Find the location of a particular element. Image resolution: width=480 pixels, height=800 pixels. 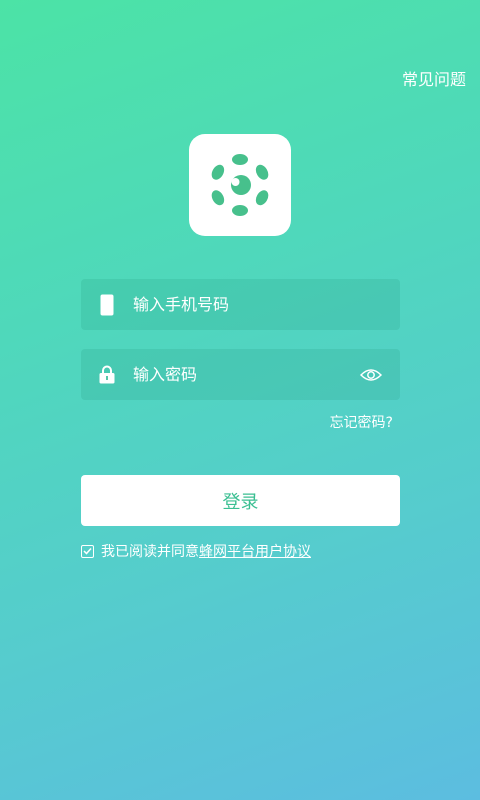

app-logo is located at coordinates (240, 185).